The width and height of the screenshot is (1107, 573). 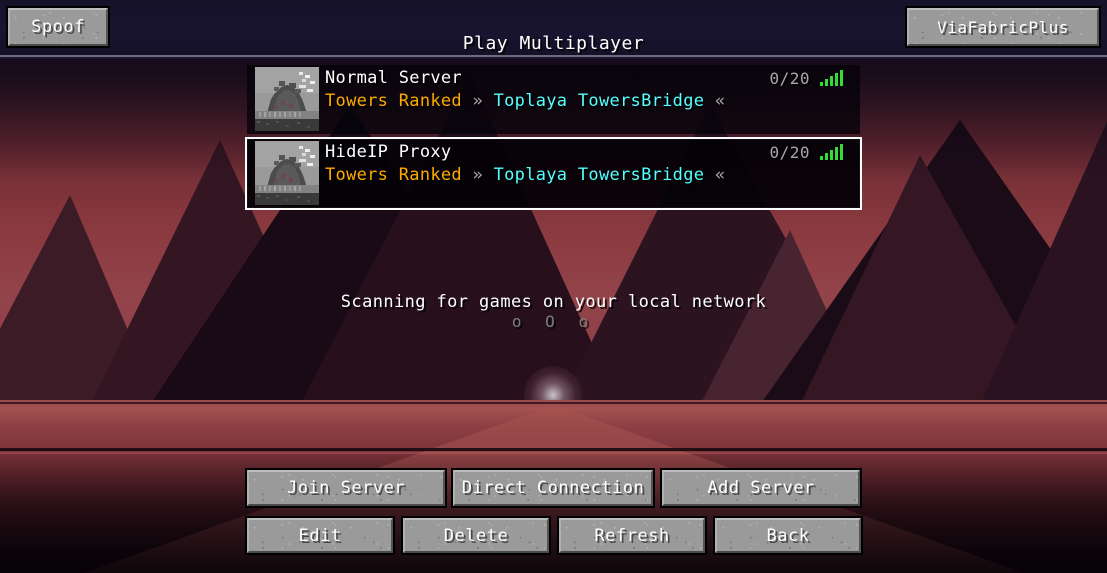 I want to click on delete-button: Delete, so click(x=476, y=535).